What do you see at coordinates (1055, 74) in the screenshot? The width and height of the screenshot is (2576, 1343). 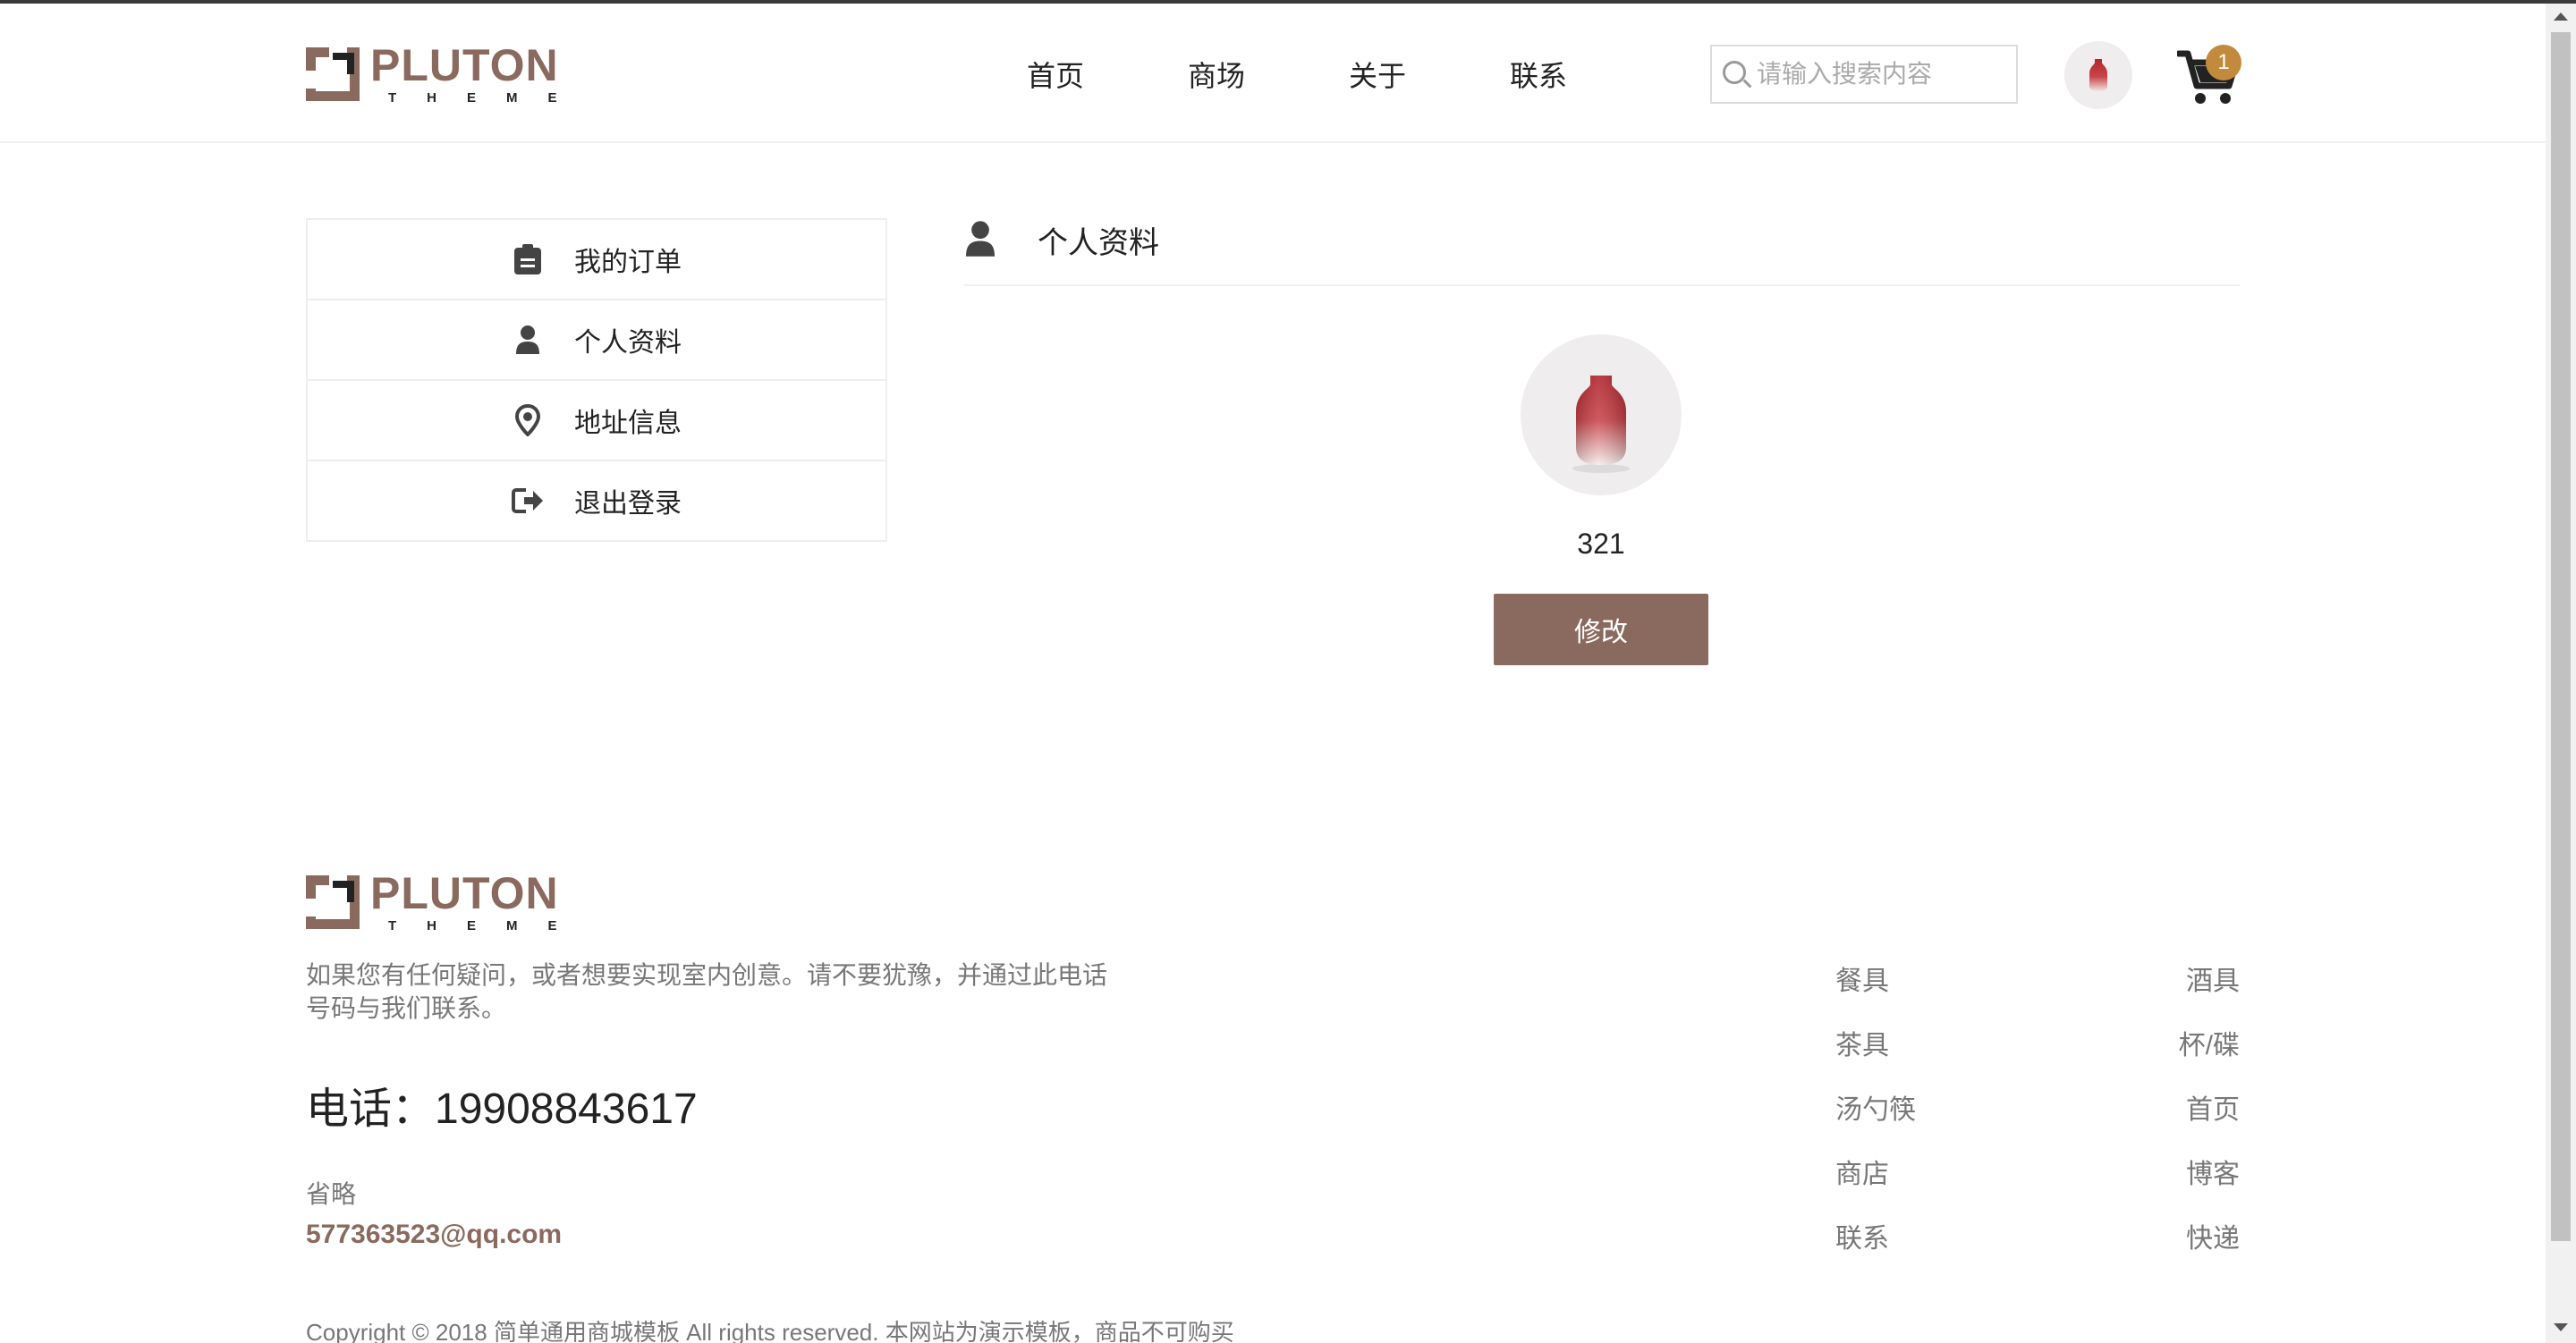 I see `nav-home: 首页` at bounding box center [1055, 74].